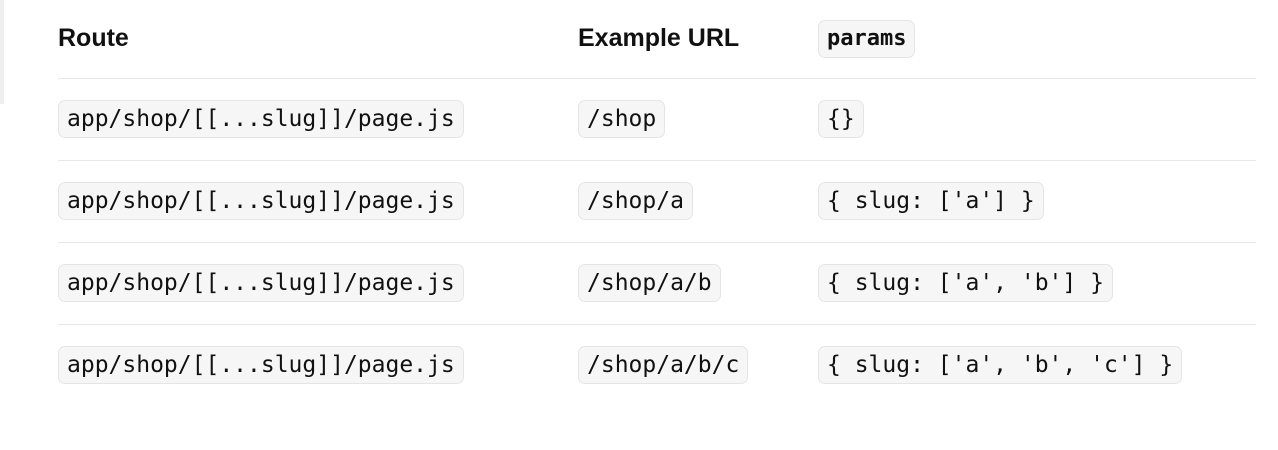 The image size is (1278, 450). Describe the element at coordinates (1037, 119) in the screenshot. I see `cell-params: {}` at that location.